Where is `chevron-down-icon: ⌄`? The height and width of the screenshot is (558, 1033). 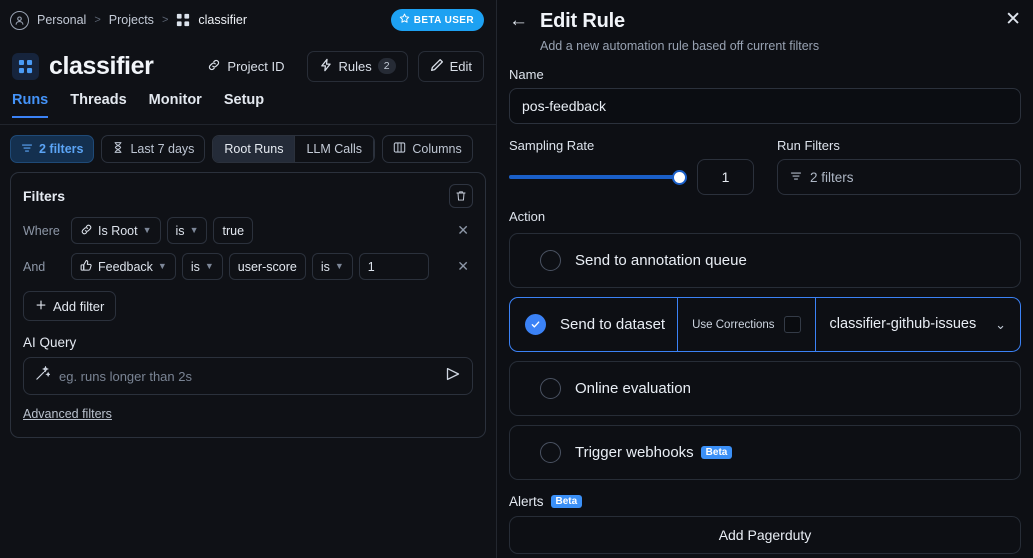 chevron-down-icon: ⌄ is located at coordinates (1000, 324).